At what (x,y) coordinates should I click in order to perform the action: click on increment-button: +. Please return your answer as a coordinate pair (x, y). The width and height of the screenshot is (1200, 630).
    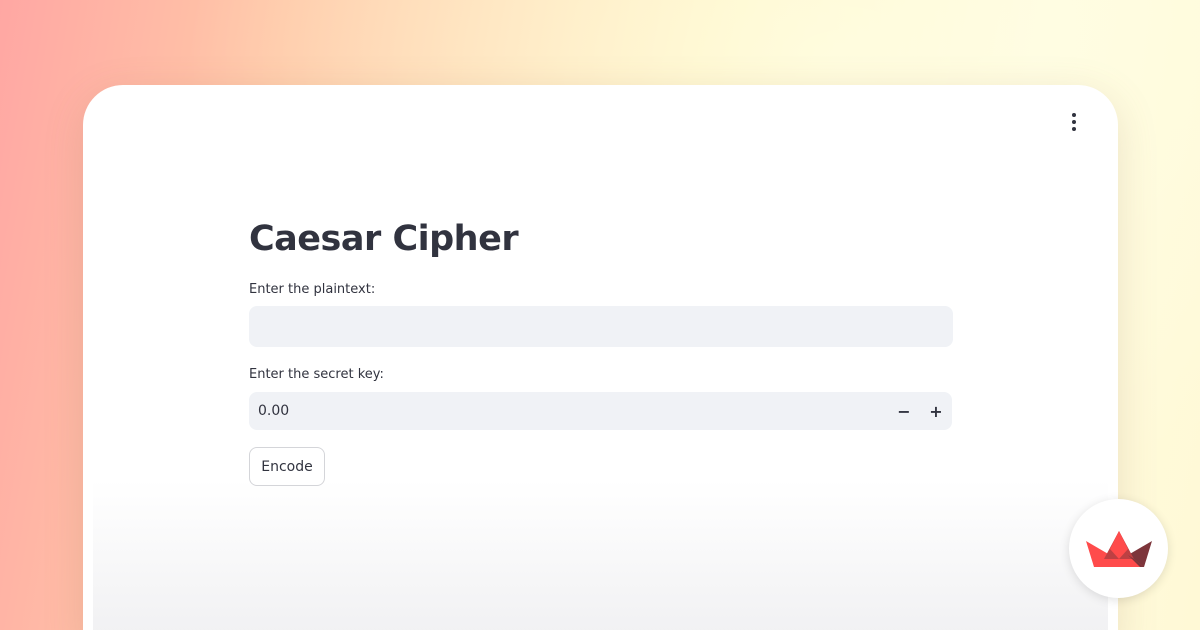
    Looking at the image, I should click on (936, 411).